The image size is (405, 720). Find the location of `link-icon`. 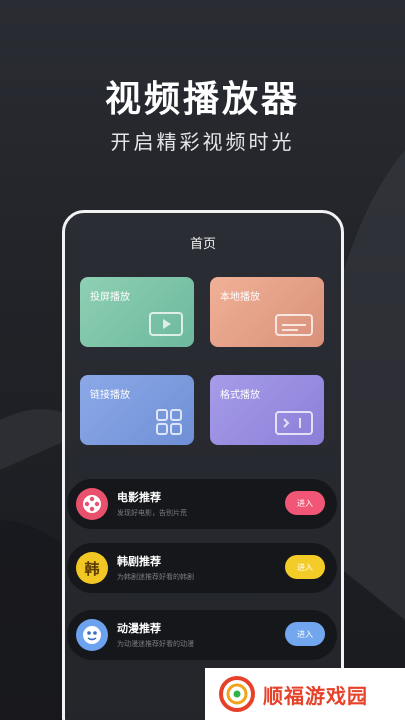

link-icon is located at coordinates (169, 422).